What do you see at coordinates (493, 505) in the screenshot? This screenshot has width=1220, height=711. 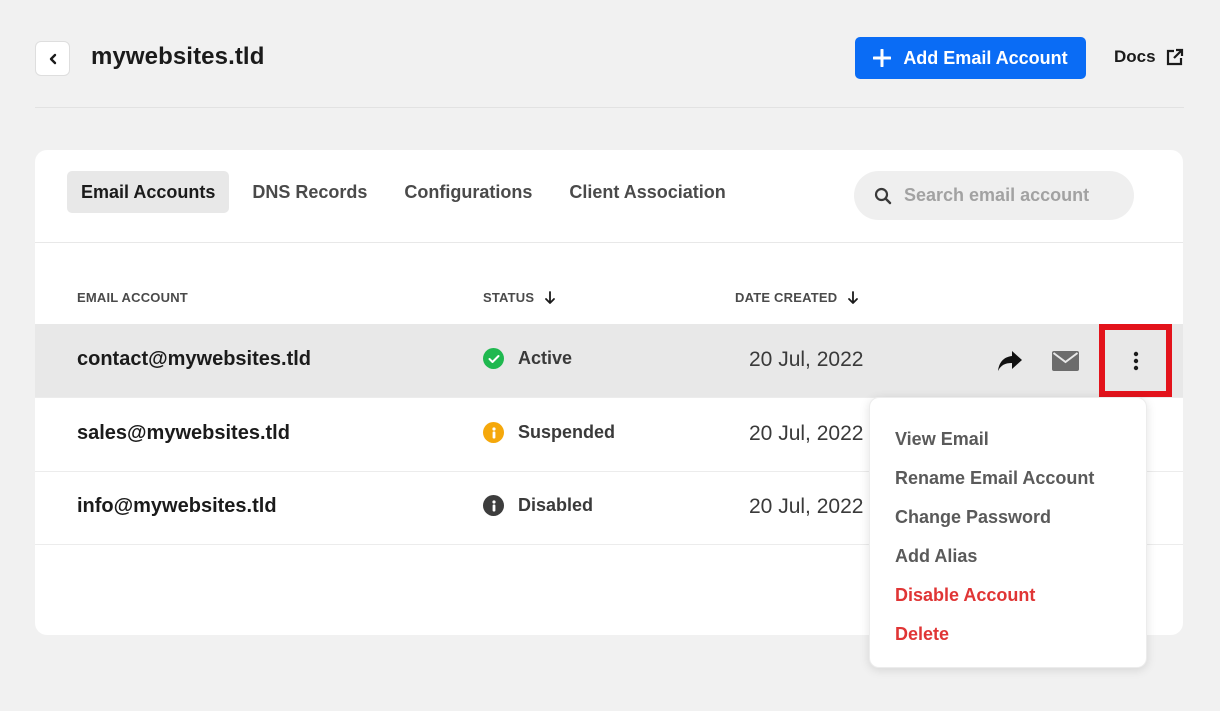 I see `info-icon` at bounding box center [493, 505].